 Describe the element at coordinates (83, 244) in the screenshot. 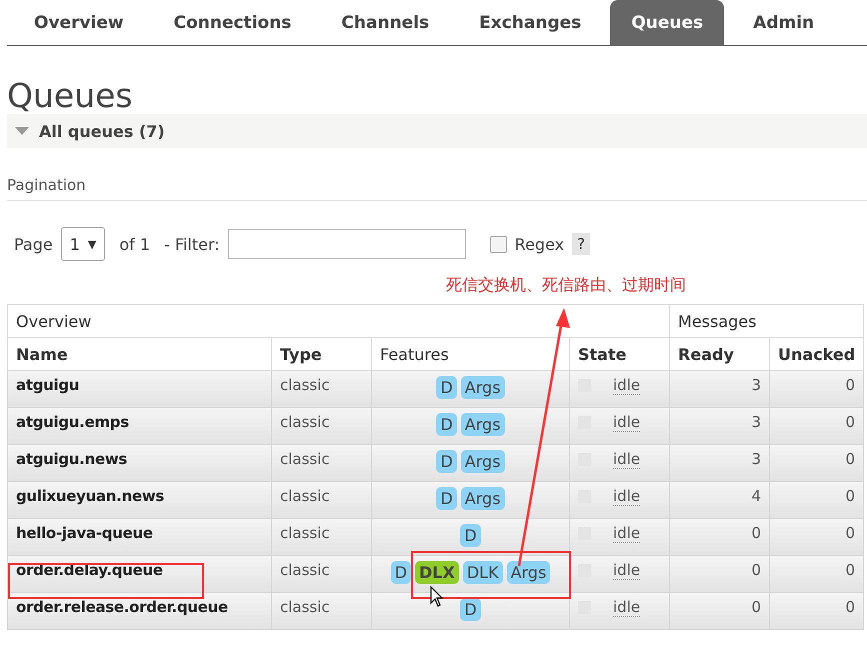

I see `page-select: 1 ▼` at that location.